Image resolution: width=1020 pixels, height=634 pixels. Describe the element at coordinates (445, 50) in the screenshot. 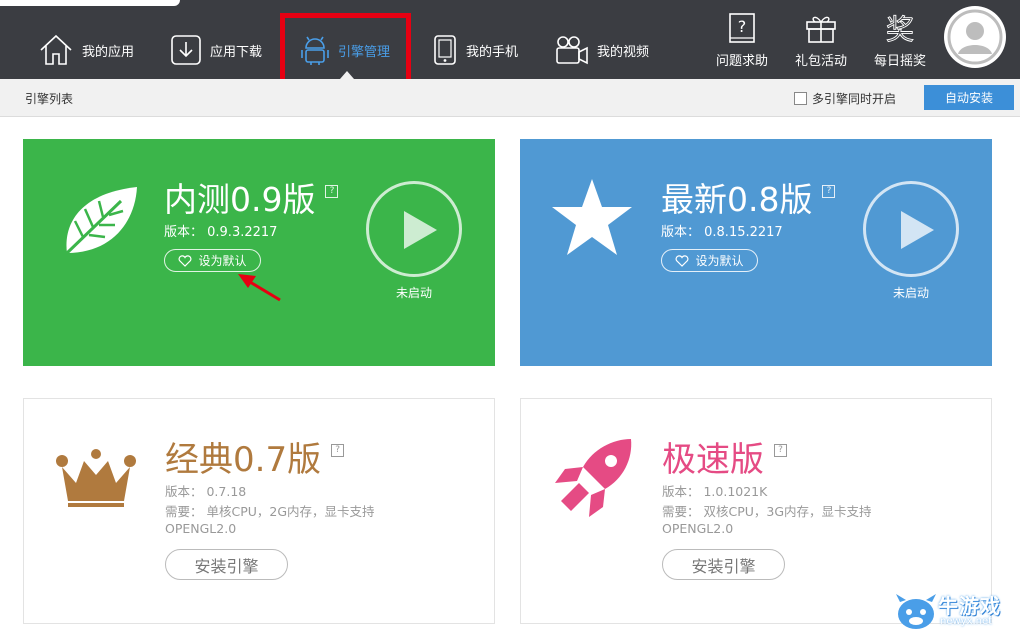

I see `phone-icon` at that location.